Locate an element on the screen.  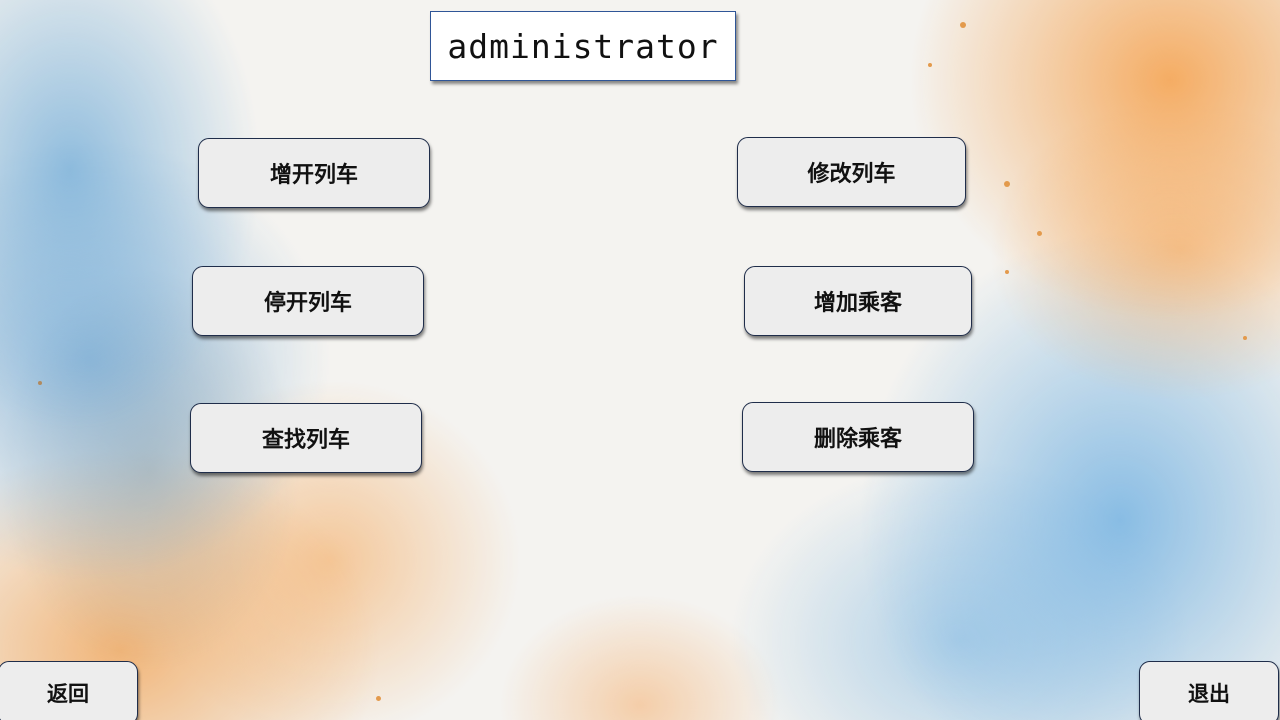
delete-passenger-button: 删除乘客 is located at coordinates (858, 437).